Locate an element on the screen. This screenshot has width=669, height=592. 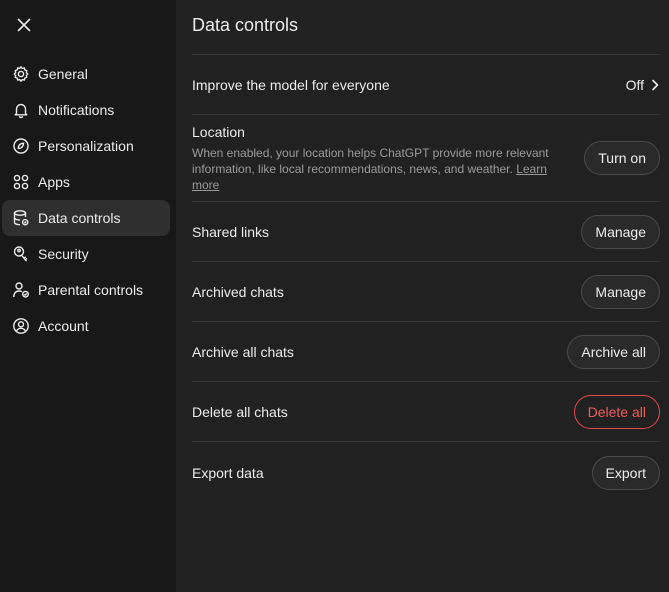
sidebar-item-label: Account is located at coordinates (63, 326).